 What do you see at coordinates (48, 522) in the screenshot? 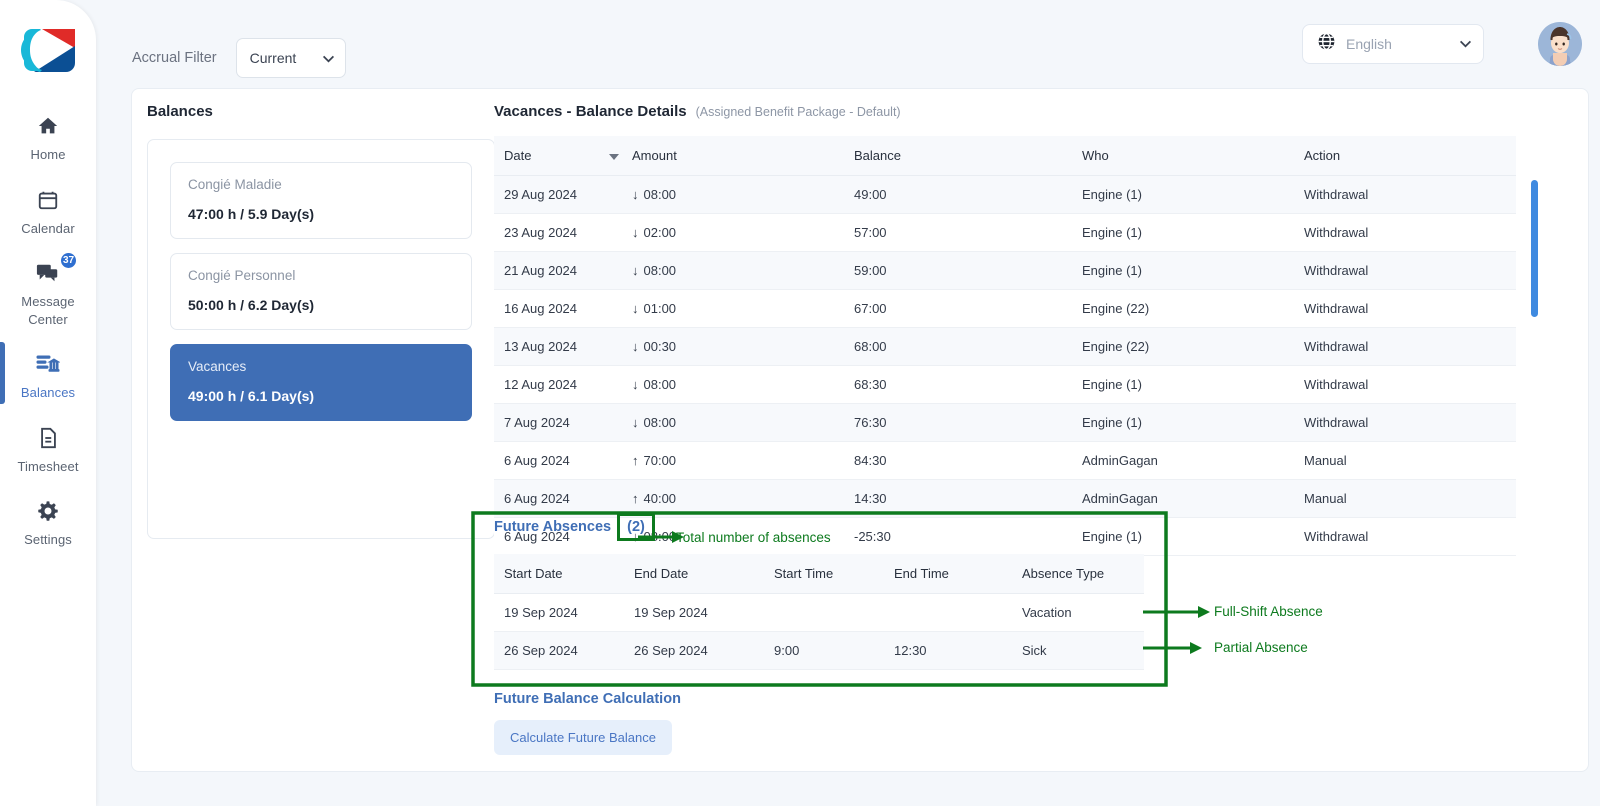
I see `sidebar-item-settings: Settings` at bounding box center [48, 522].